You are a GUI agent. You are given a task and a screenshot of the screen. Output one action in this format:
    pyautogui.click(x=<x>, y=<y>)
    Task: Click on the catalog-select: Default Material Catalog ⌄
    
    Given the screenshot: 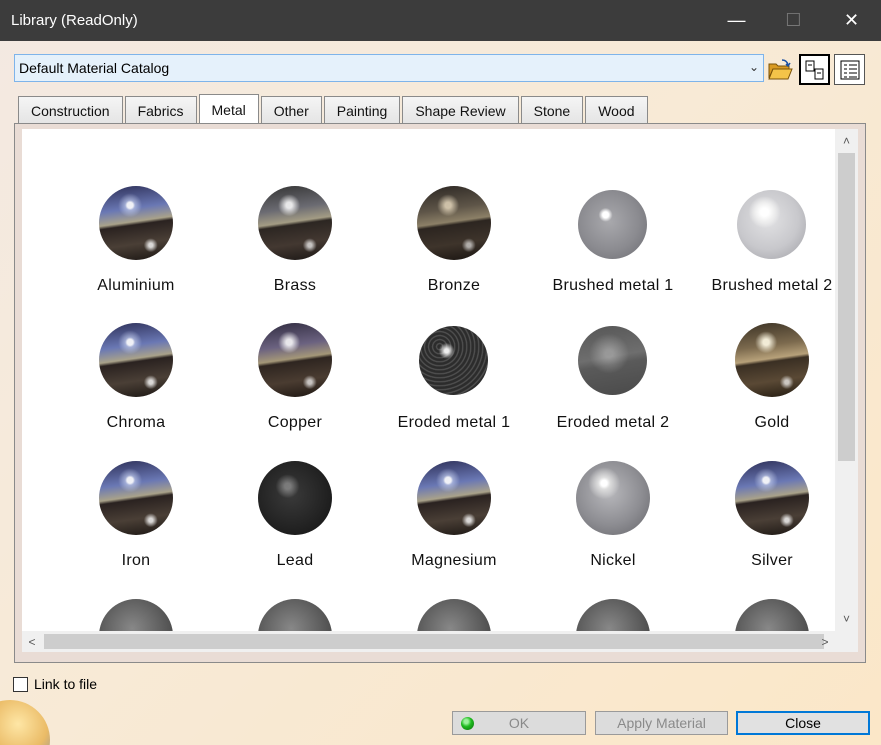 What is the action you would take?
    pyautogui.click(x=389, y=68)
    